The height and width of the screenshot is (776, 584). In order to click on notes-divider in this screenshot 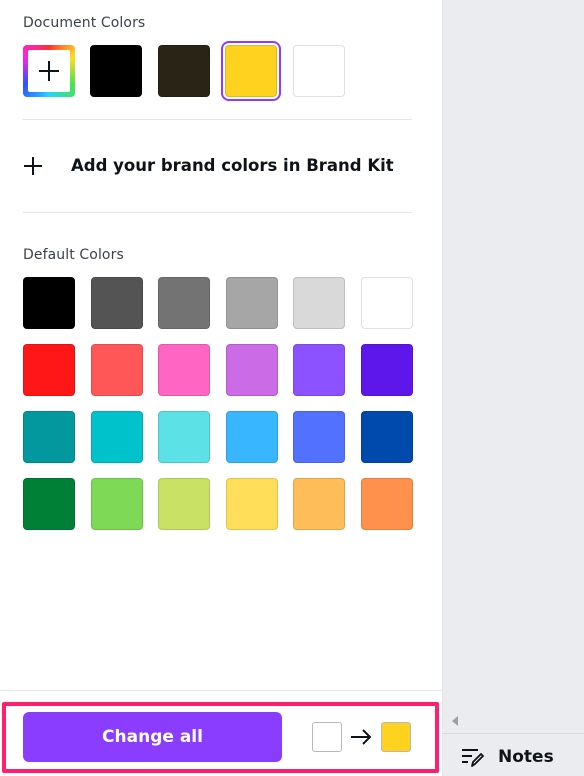, I will do `click(513, 733)`.